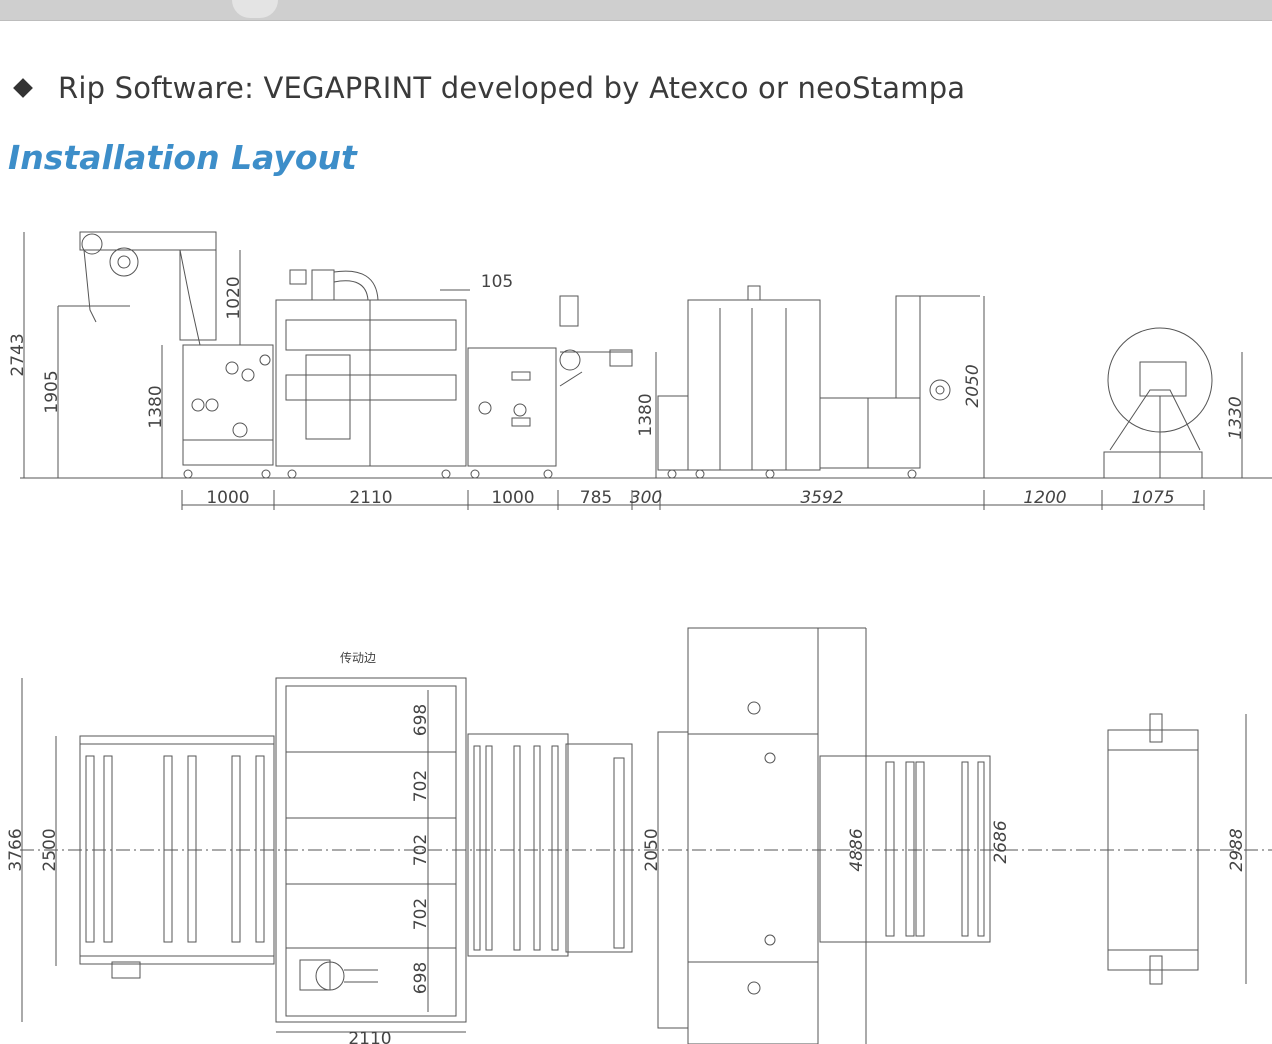  I want to click on dim-300: 300, so click(646, 498).